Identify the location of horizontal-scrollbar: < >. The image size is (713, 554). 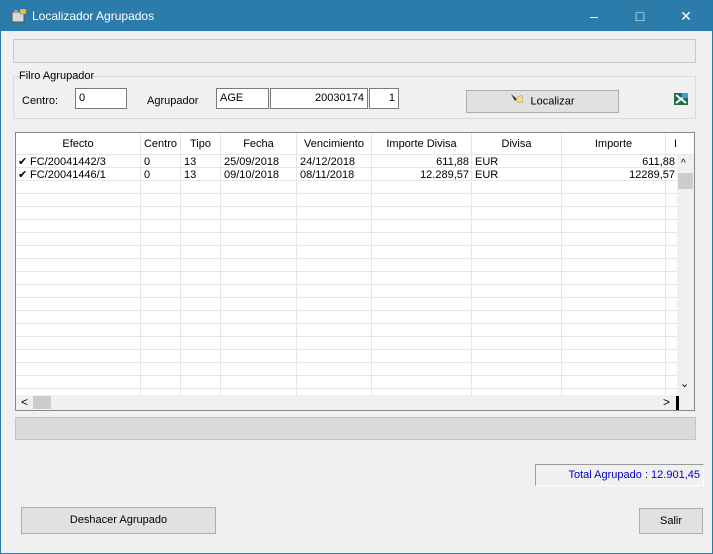
(355, 402).